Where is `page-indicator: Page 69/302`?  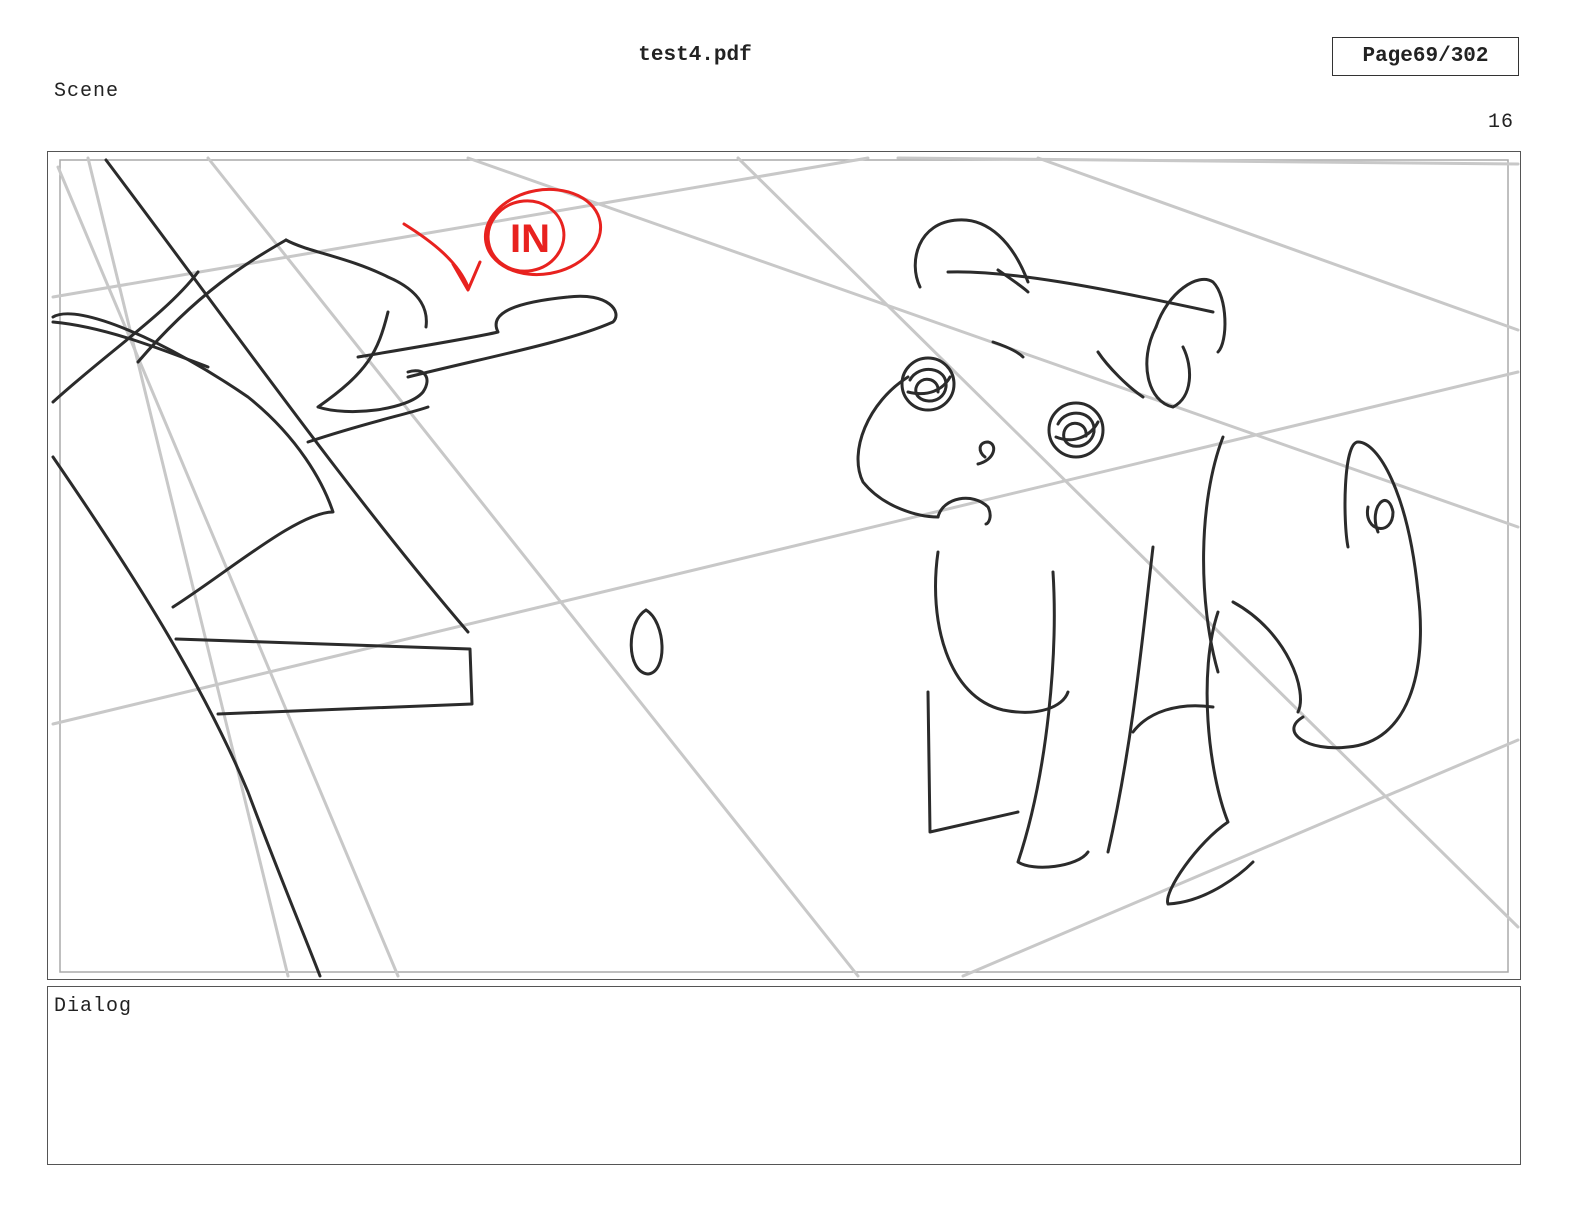
page-indicator: Page 69/302 is located at coordinates (1425, 56).